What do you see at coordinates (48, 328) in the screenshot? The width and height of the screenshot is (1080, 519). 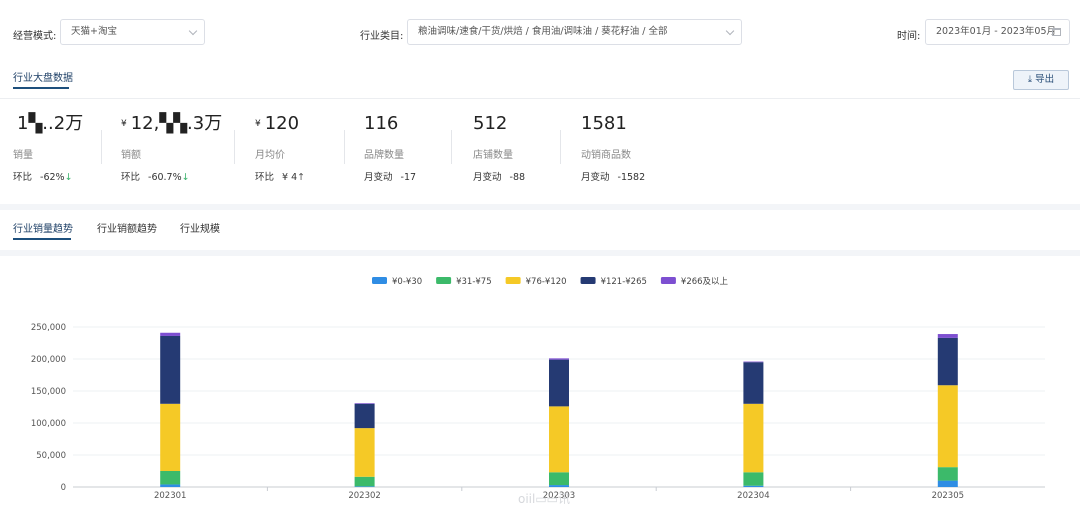 I see `y-tick-label: 250,000` at bounding box center [48, 328].